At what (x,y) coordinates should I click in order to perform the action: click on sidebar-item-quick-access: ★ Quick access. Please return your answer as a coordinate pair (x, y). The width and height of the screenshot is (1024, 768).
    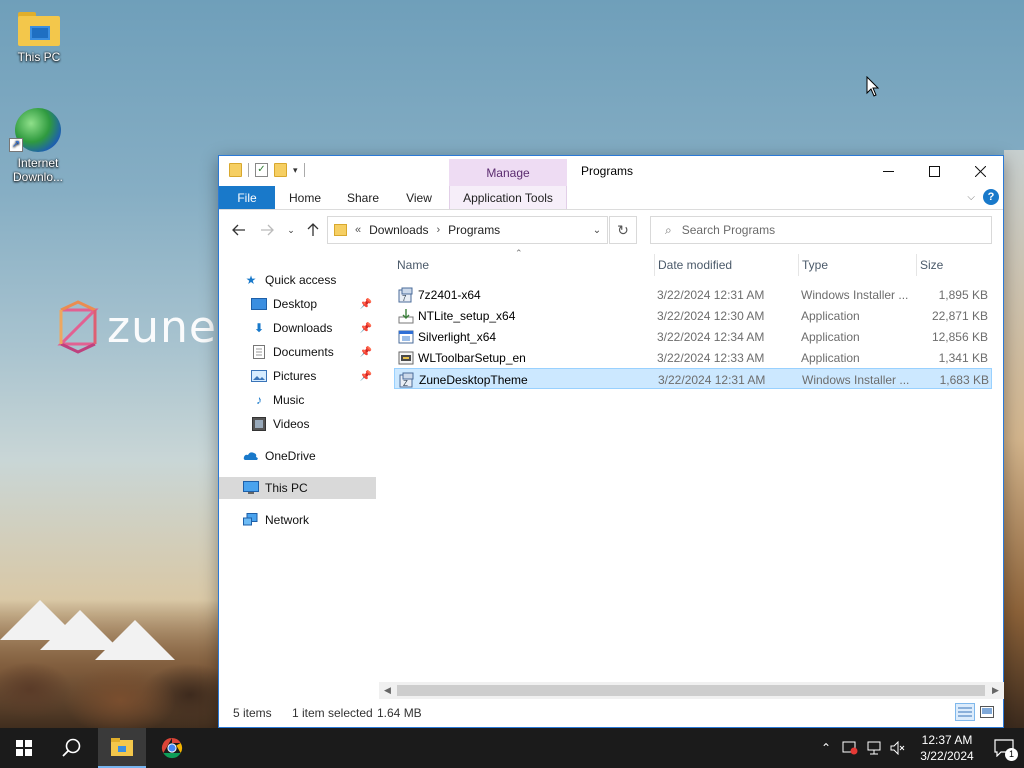
    Looking at the image, I should click on (297, 280).